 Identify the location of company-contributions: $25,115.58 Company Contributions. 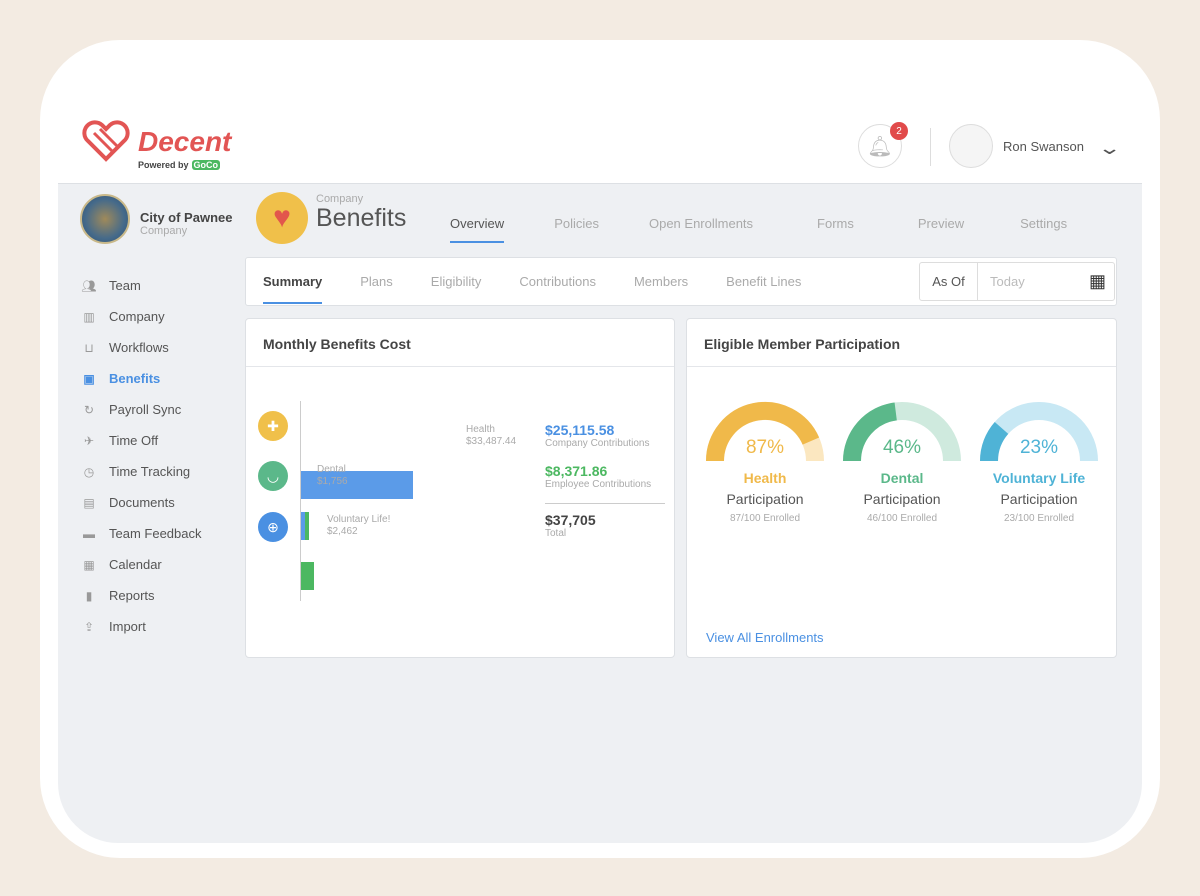
(597, 435).